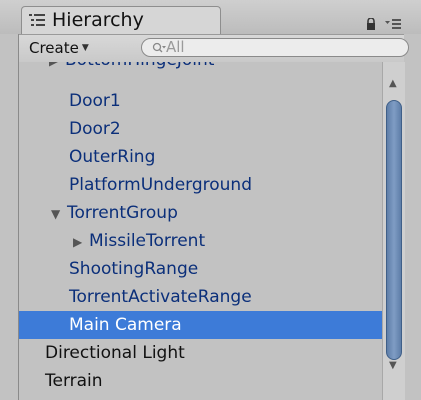 The width and height of the screenshot is (421, 400). I want to click on panel-tab-bar: Hierarchy, so click(210, 18).